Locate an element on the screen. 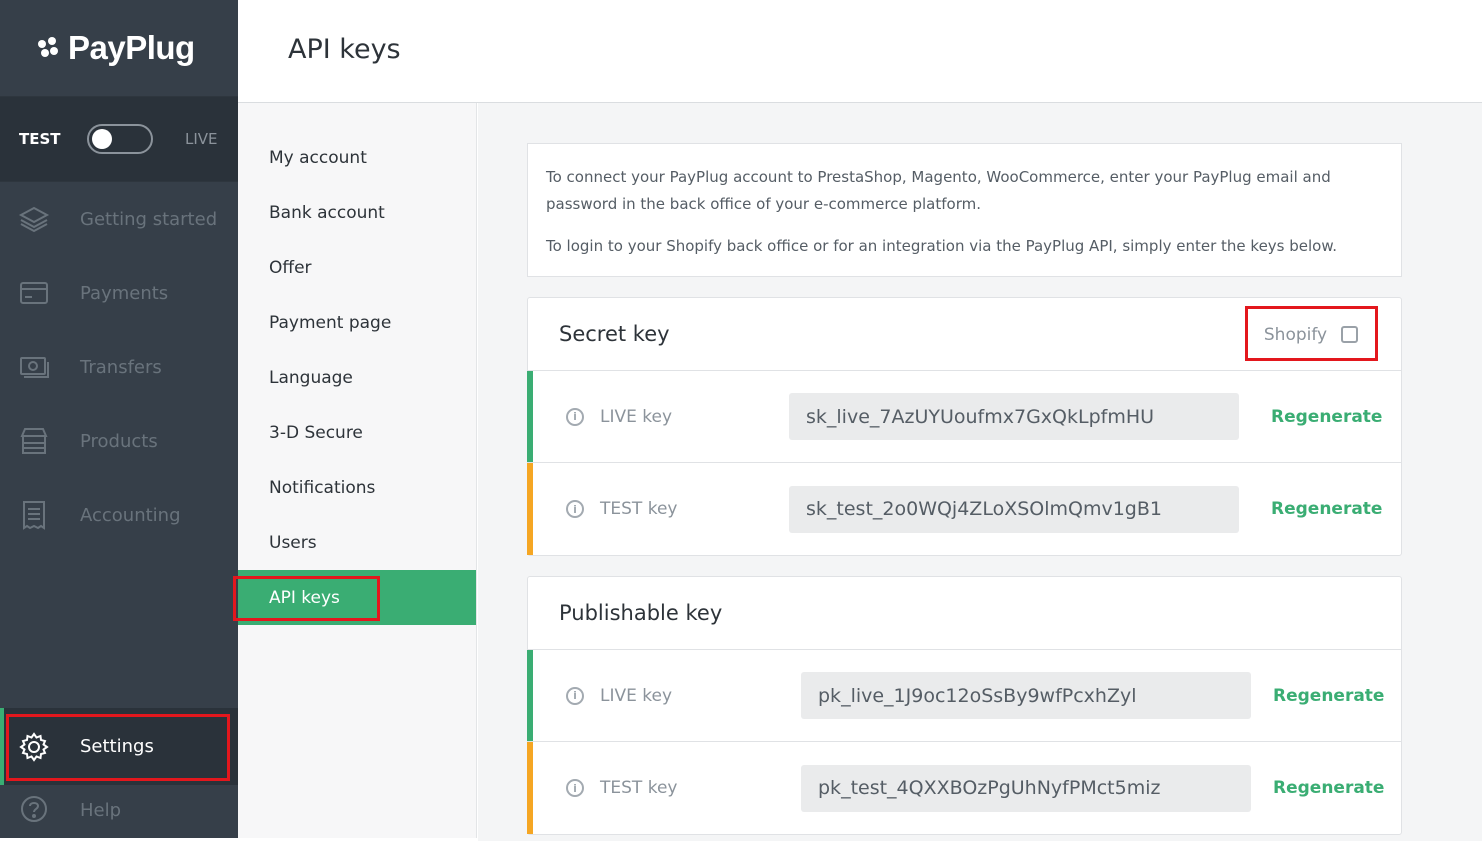  publishable-live-key-field: pk_live_1J9oc12oSsBy9wfPcxhZyl is located at coordinates (1026, 695).